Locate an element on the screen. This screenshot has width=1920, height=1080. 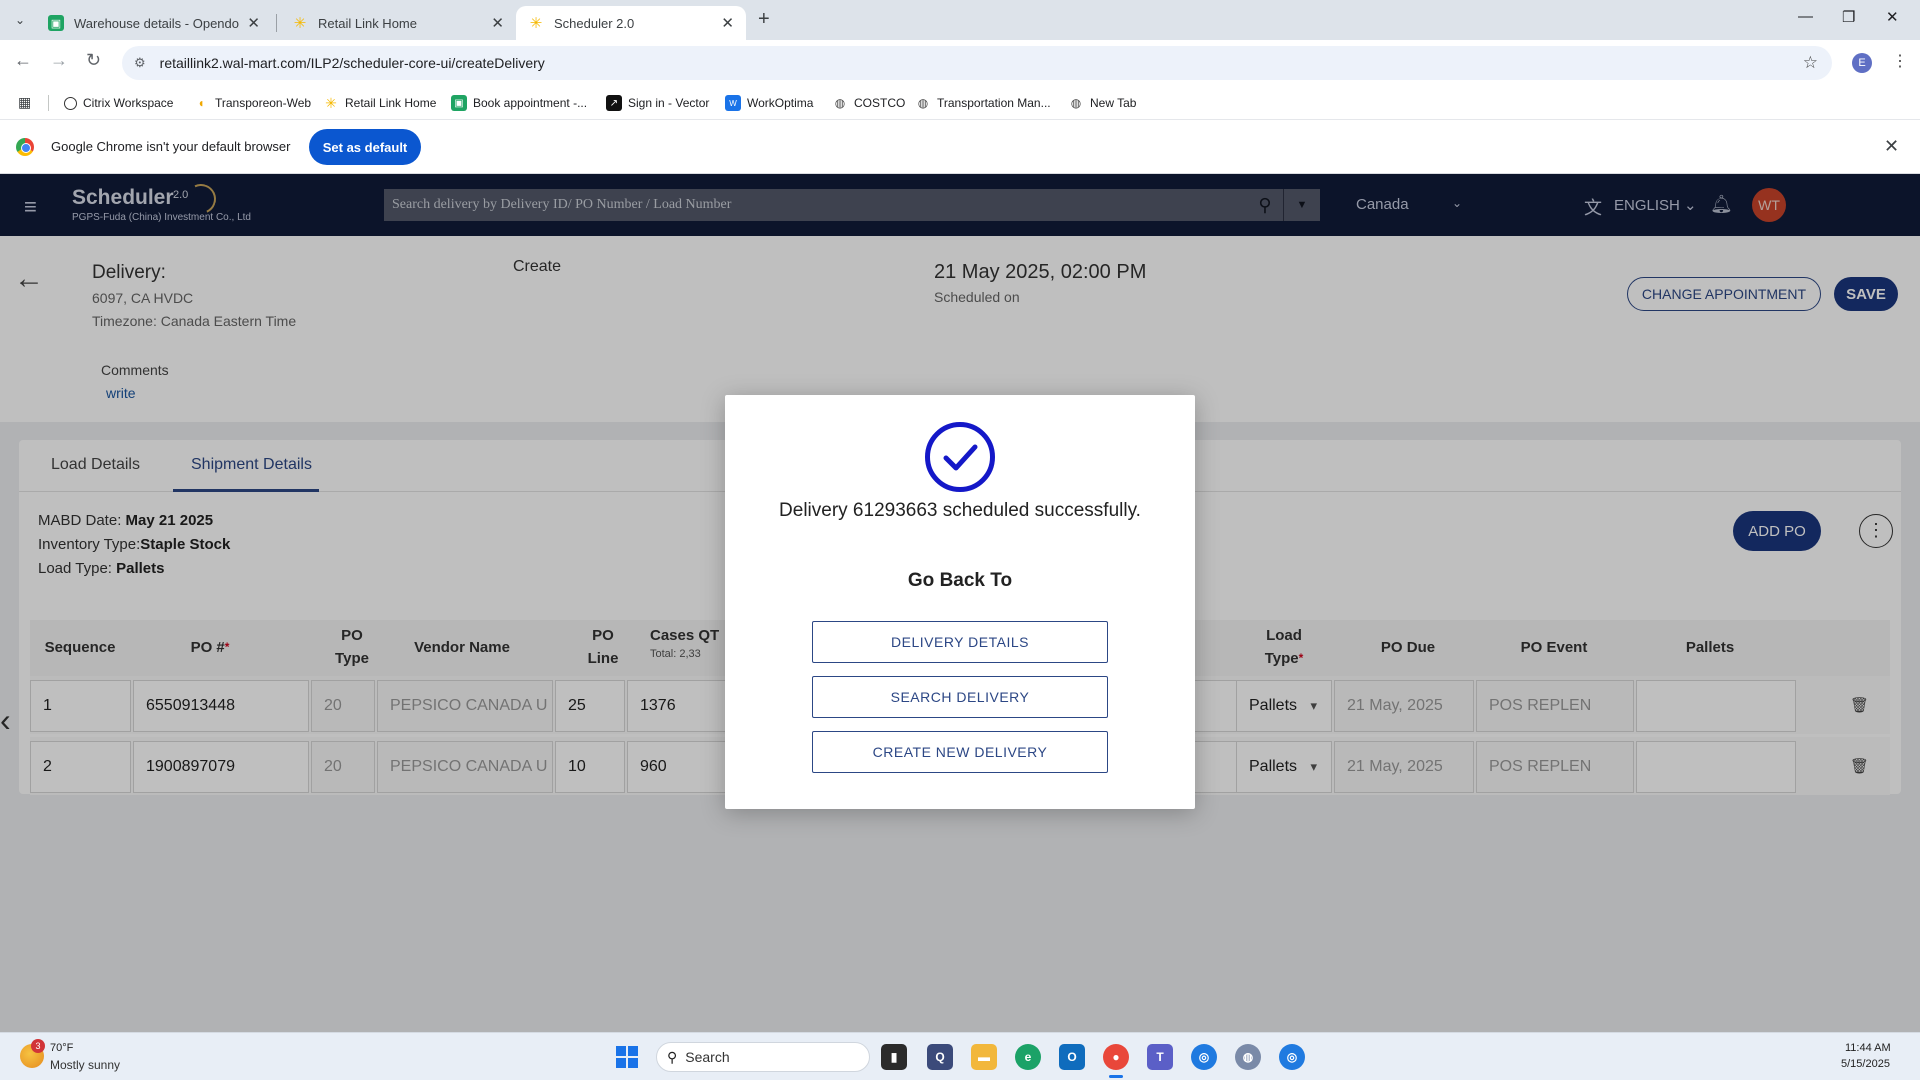
bookmark-citrix: Citrix Workspace is located at coordinates (118, 103).